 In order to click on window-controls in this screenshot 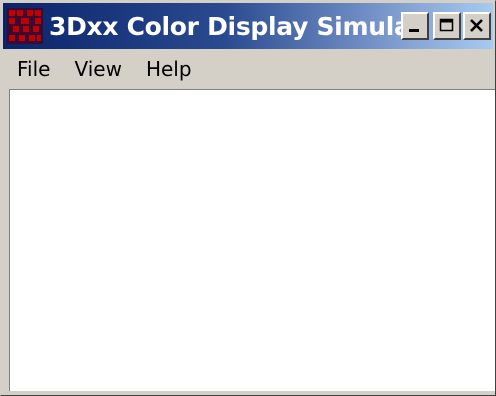, I will do `click(446, 26)`.